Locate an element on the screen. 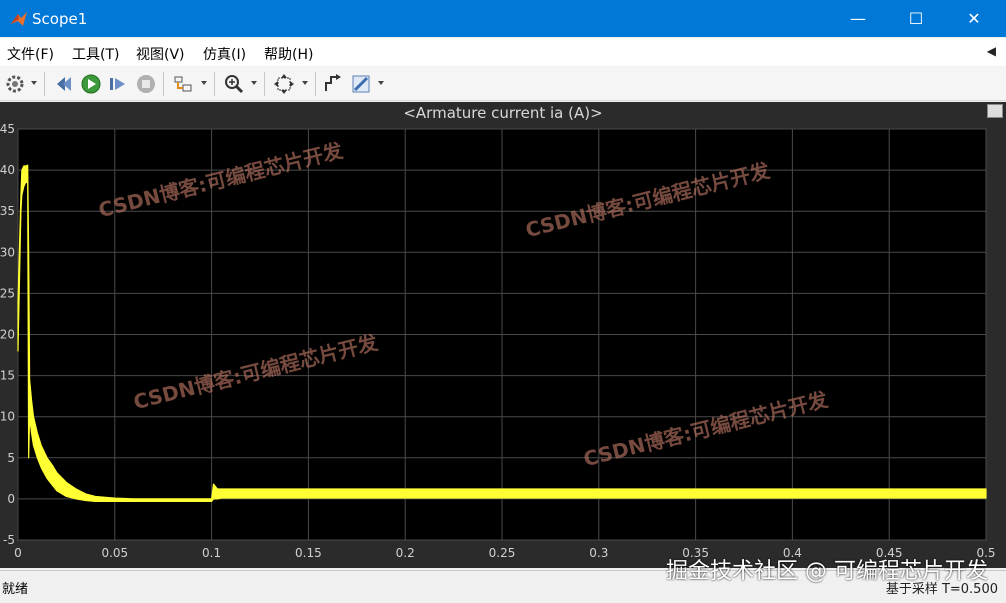 This screenshot has height=603, width=1006. fit-dropdown-icon is located at coordinates (305, 83).